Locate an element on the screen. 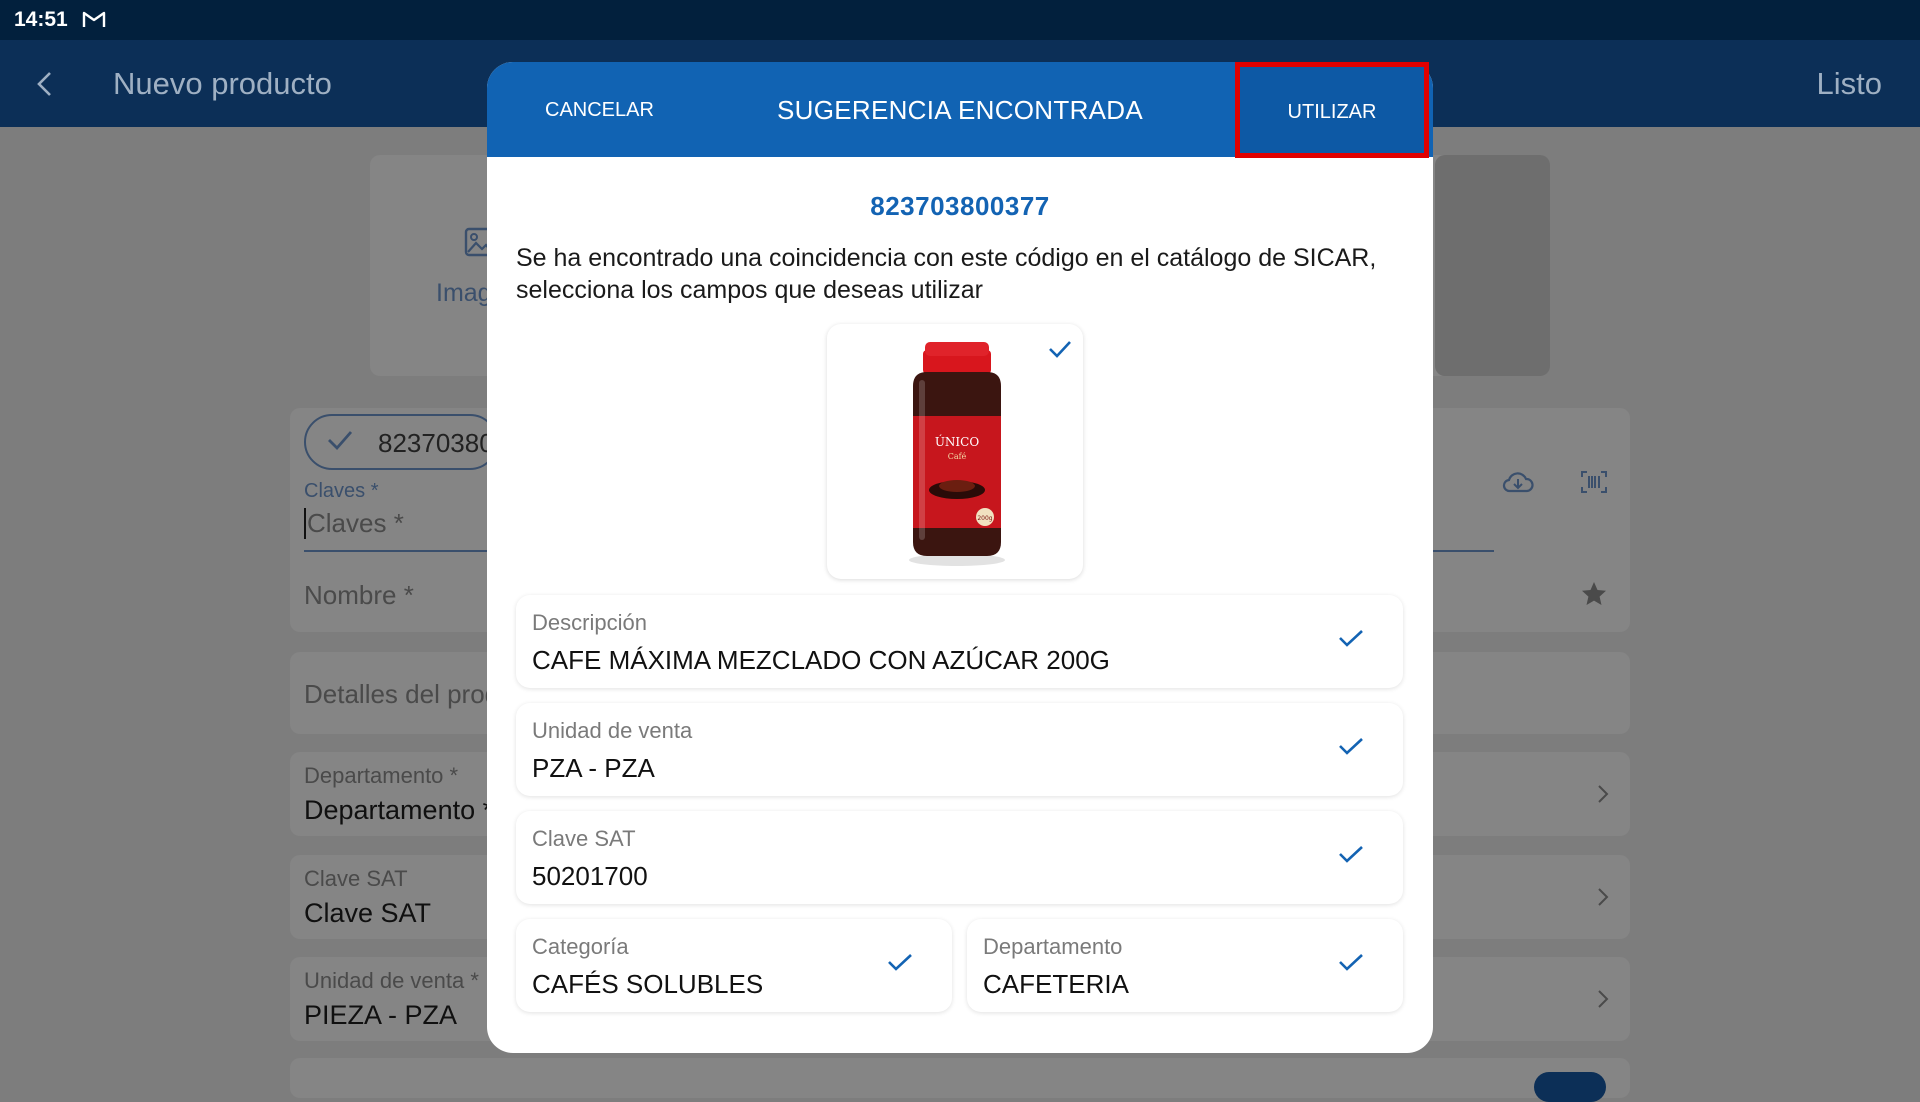 Image resolution: width=1920 pixels, height=1102 pixels. field-clave-sat: Clave SAT 50201700 is located at coordinates (959, 857).